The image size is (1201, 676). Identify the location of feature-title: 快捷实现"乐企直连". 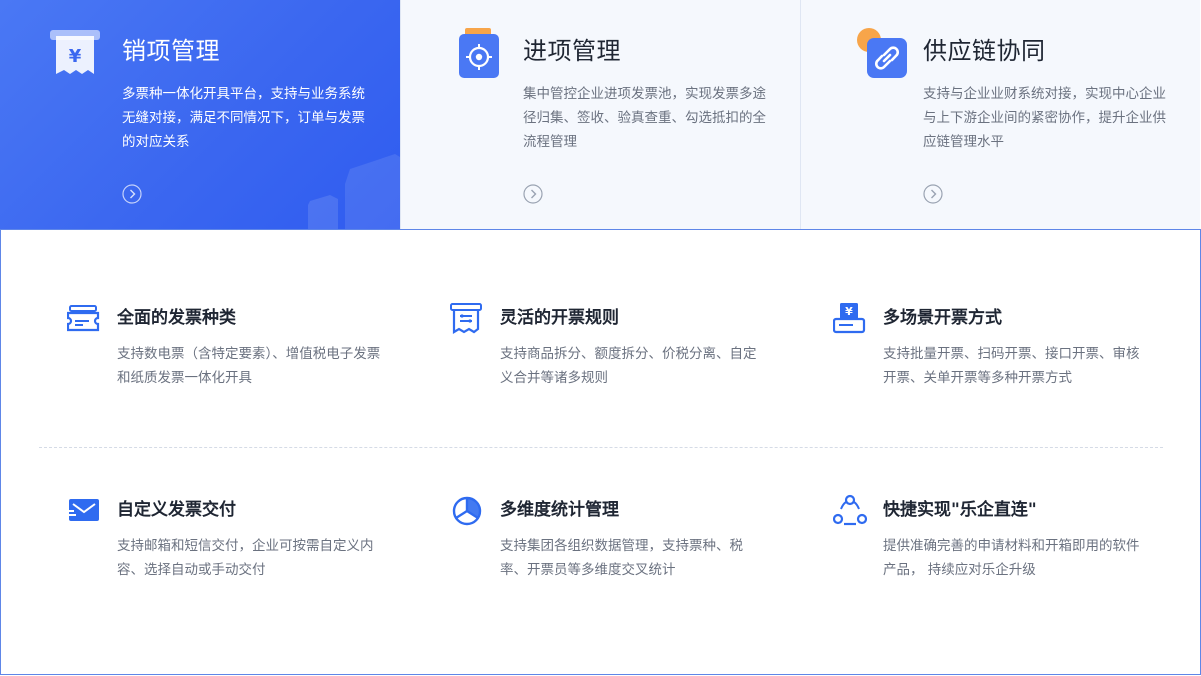
(960, 510).